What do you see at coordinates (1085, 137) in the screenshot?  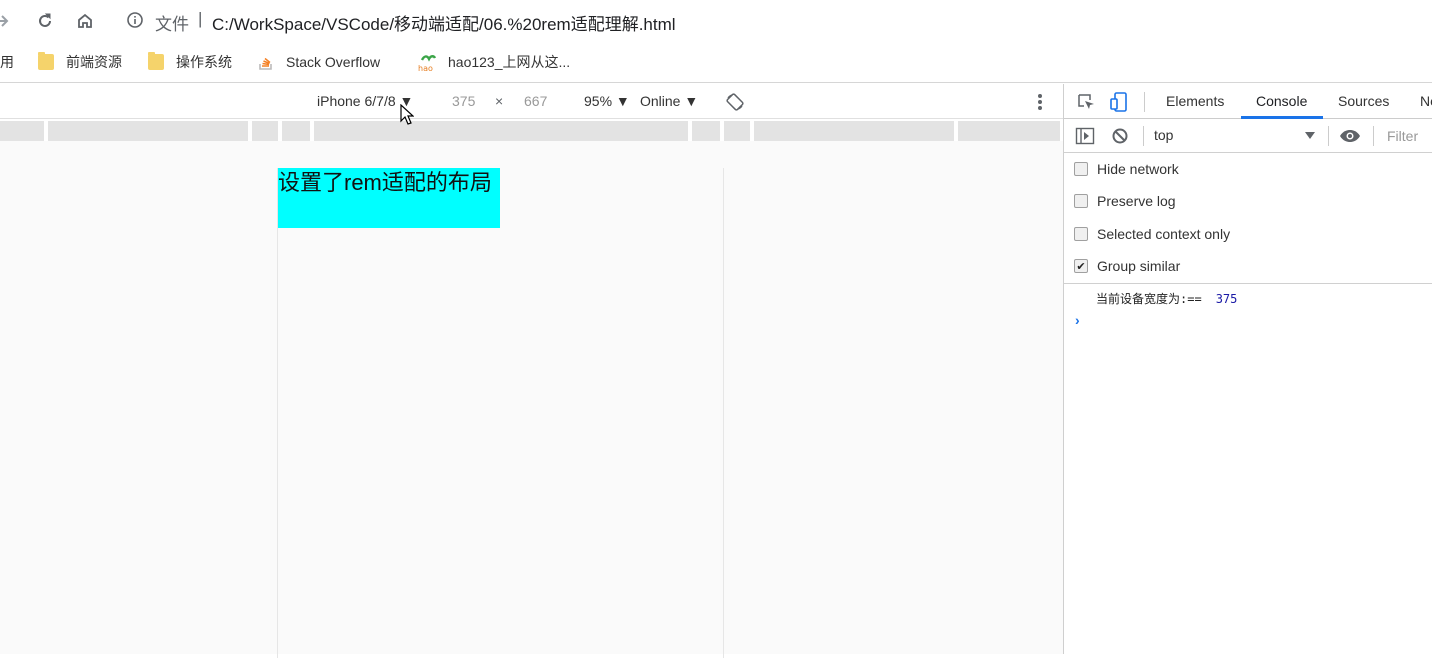 I see `sidebar-toggle-icon` at bounding box center [1085, 137].